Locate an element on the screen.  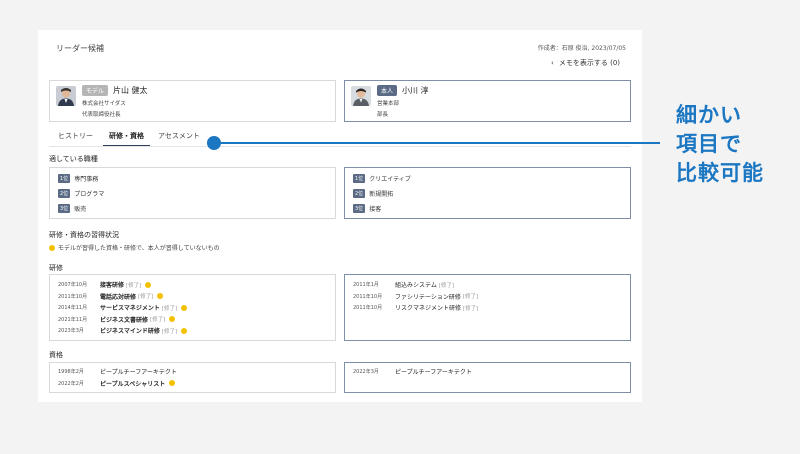
callout-dot-icon is located at coordinates (214, 143).